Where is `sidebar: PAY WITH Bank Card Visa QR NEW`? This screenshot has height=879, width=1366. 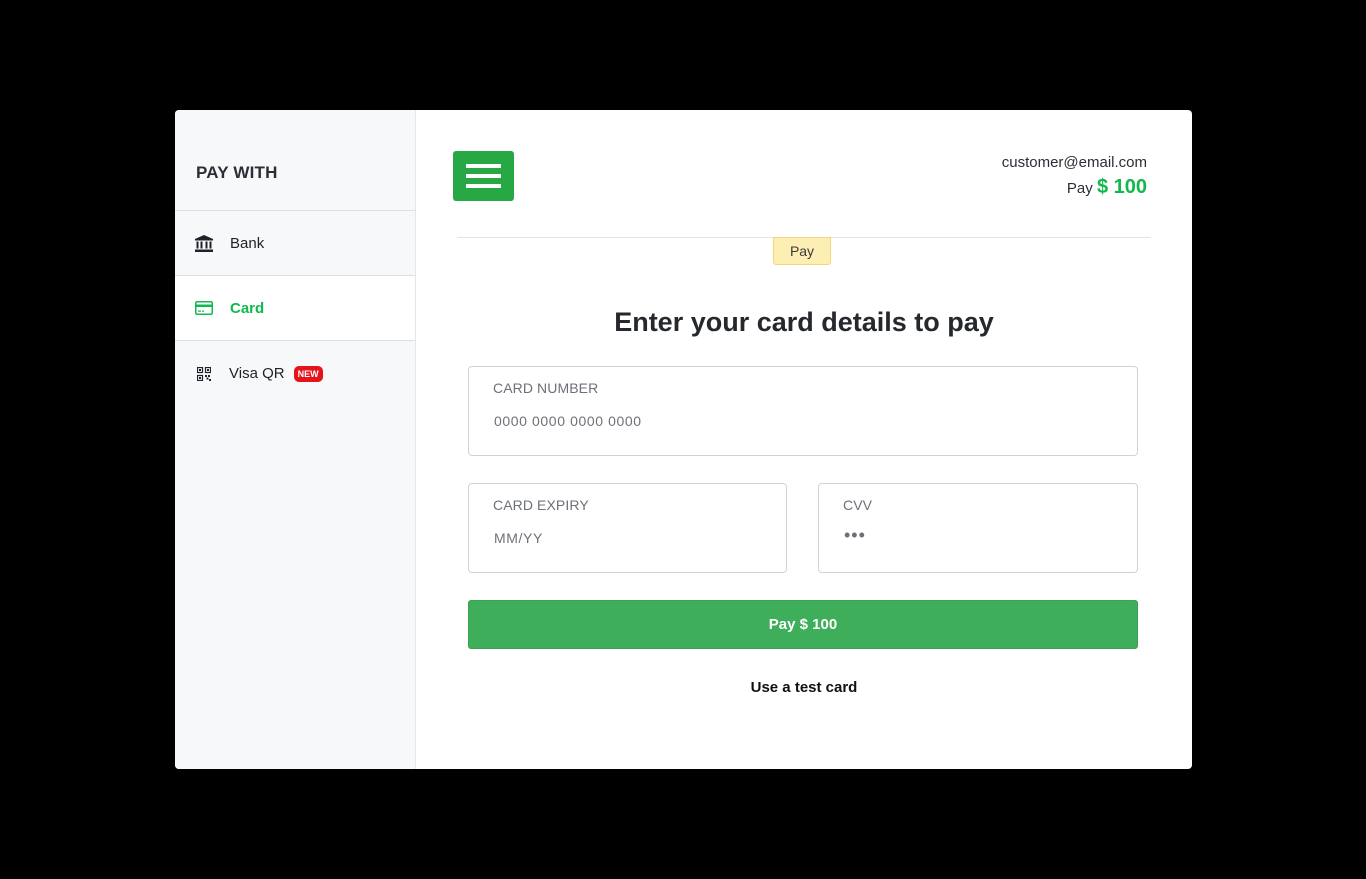 sidebar: PAY WITH Bank Card Visa QR NEW is located at coordinates (295, 439).